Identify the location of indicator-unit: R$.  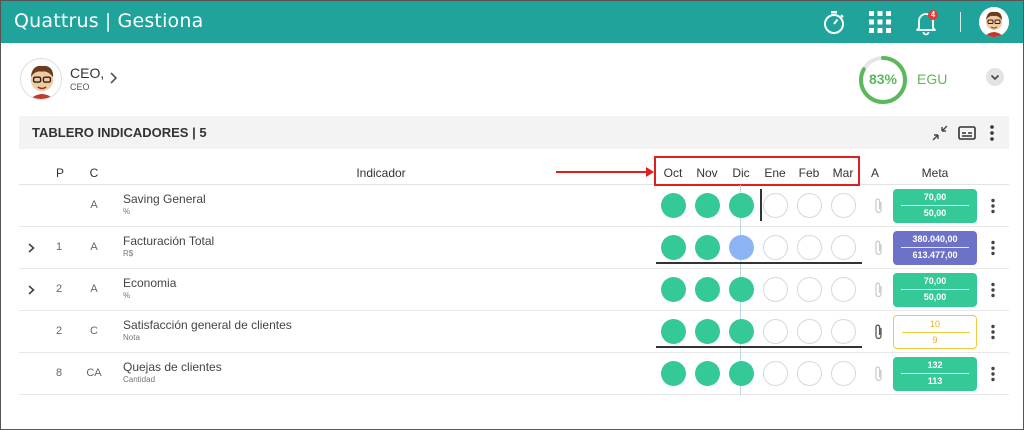
(128, 253).